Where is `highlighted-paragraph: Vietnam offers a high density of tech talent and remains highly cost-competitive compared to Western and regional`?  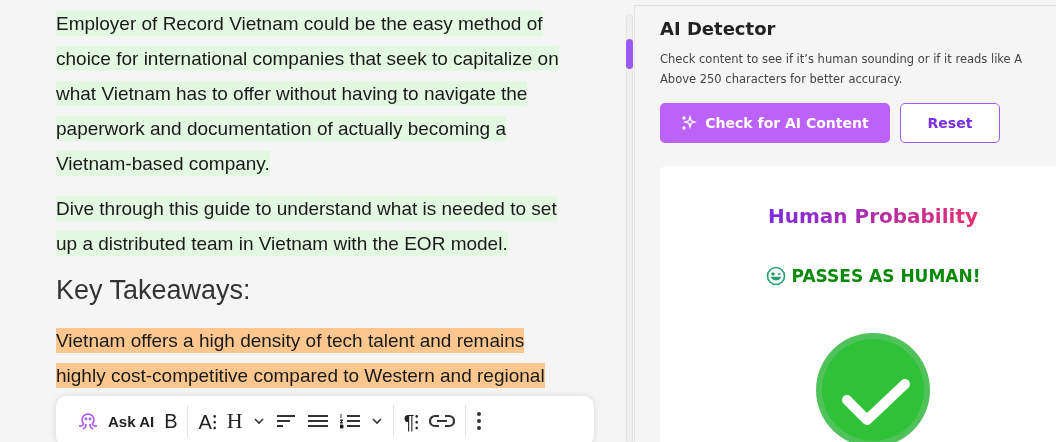
highlighted-paragraph: Vietnam offers a high density of tech talent and remains highly cost-competitive compared to Western and regional is located at coordinates (301, 358).